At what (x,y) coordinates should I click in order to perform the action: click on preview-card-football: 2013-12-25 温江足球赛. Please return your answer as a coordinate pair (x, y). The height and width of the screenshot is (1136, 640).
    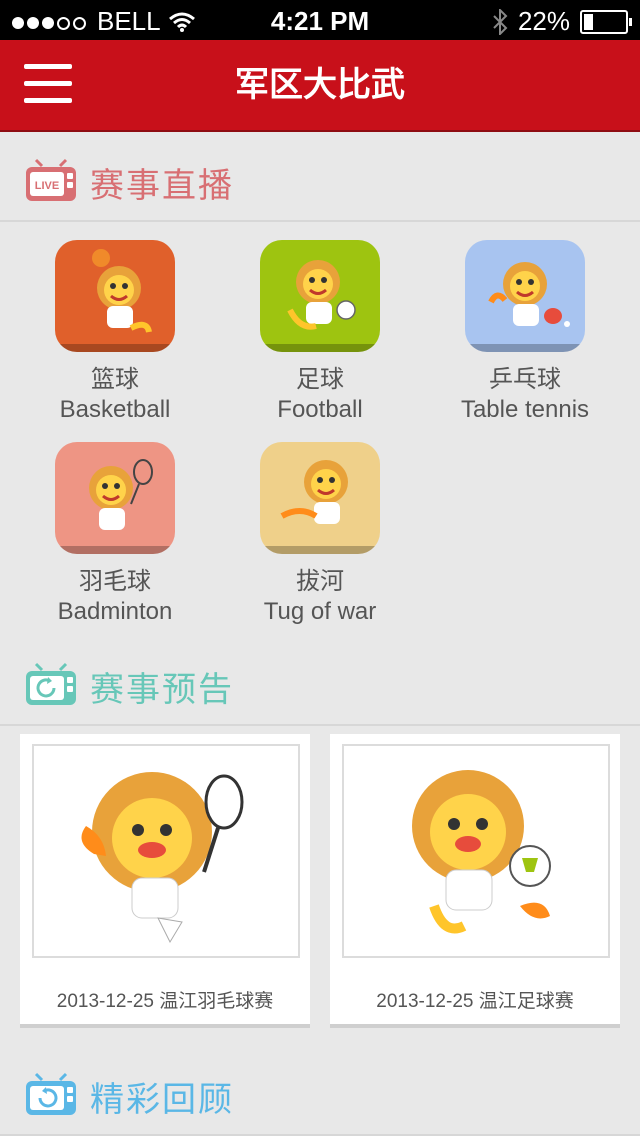
    Looking at the image, I should click on (475, 881).